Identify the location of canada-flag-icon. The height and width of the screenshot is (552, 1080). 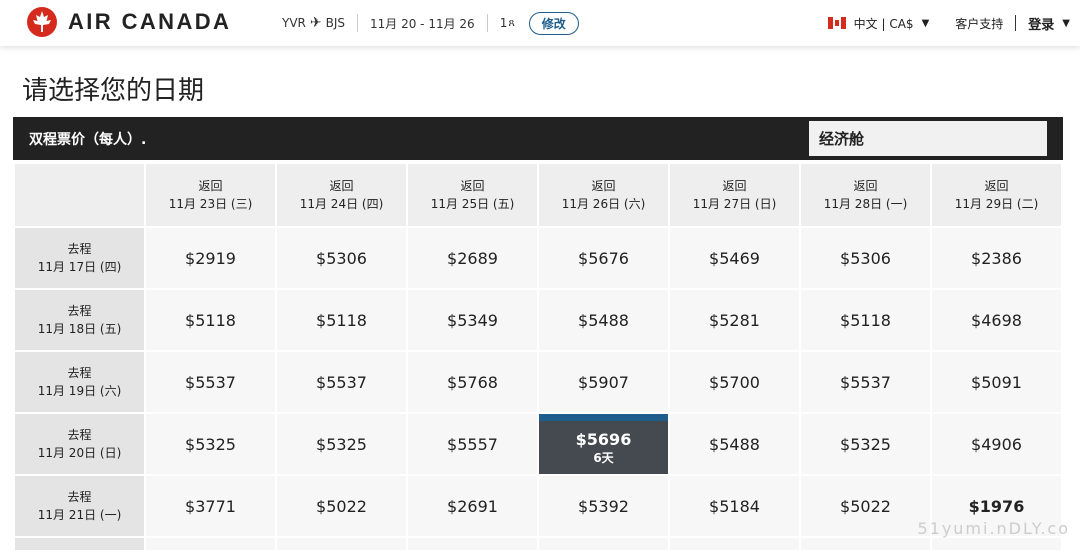
(837, 23).